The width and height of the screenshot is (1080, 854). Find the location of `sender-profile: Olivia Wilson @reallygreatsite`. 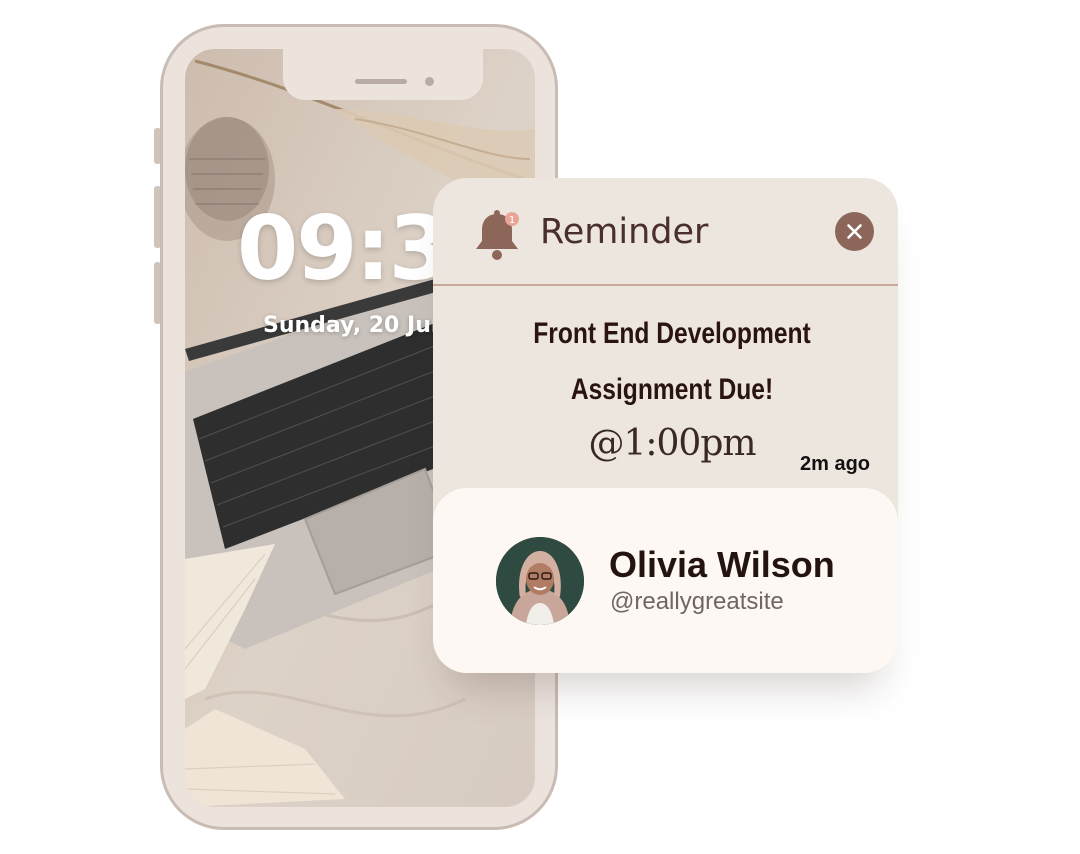

sender-profile: Olivia Wilson @reallygreatsite is located at coordinates (665, 580).